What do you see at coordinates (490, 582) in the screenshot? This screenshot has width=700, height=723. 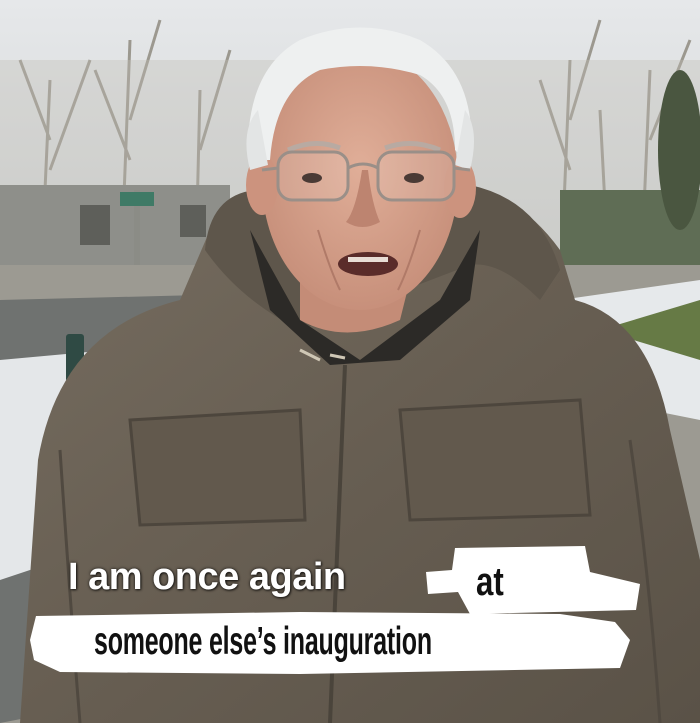 I see `caption-handwritten-word: at` at bounding box center [490, 582].